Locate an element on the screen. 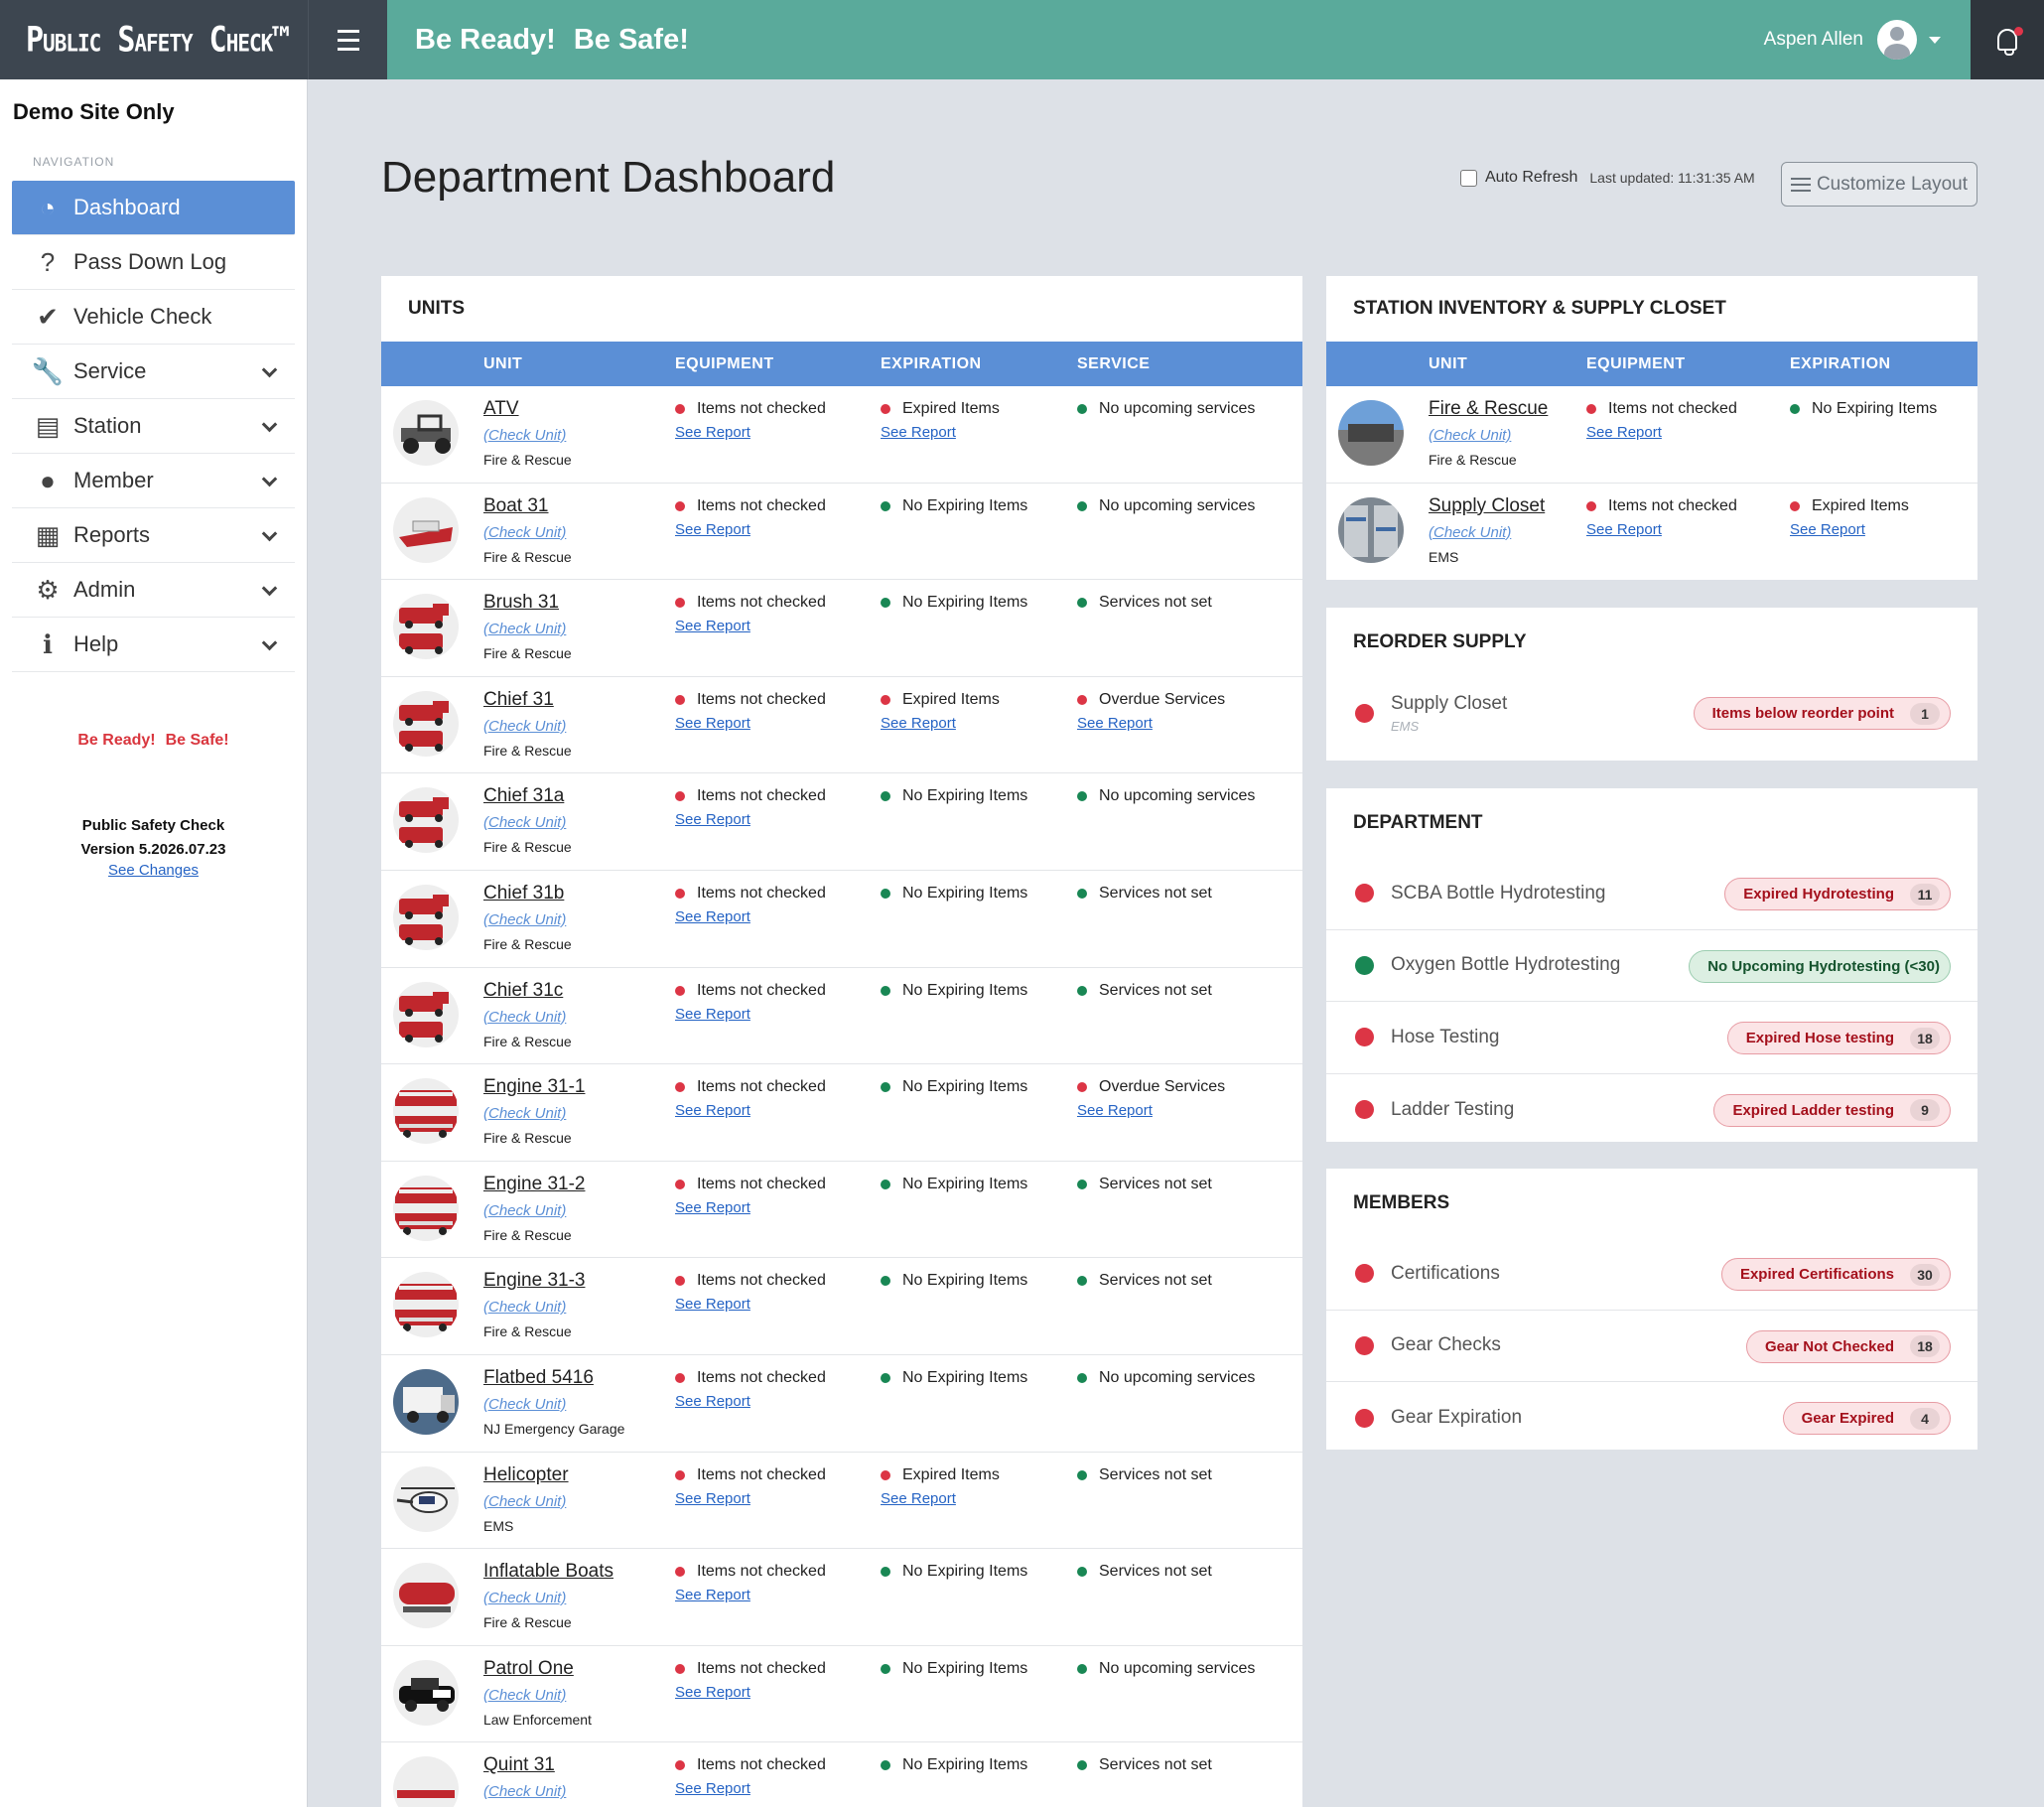  unit-name-link: ATV is located at coordinates (501, 409).